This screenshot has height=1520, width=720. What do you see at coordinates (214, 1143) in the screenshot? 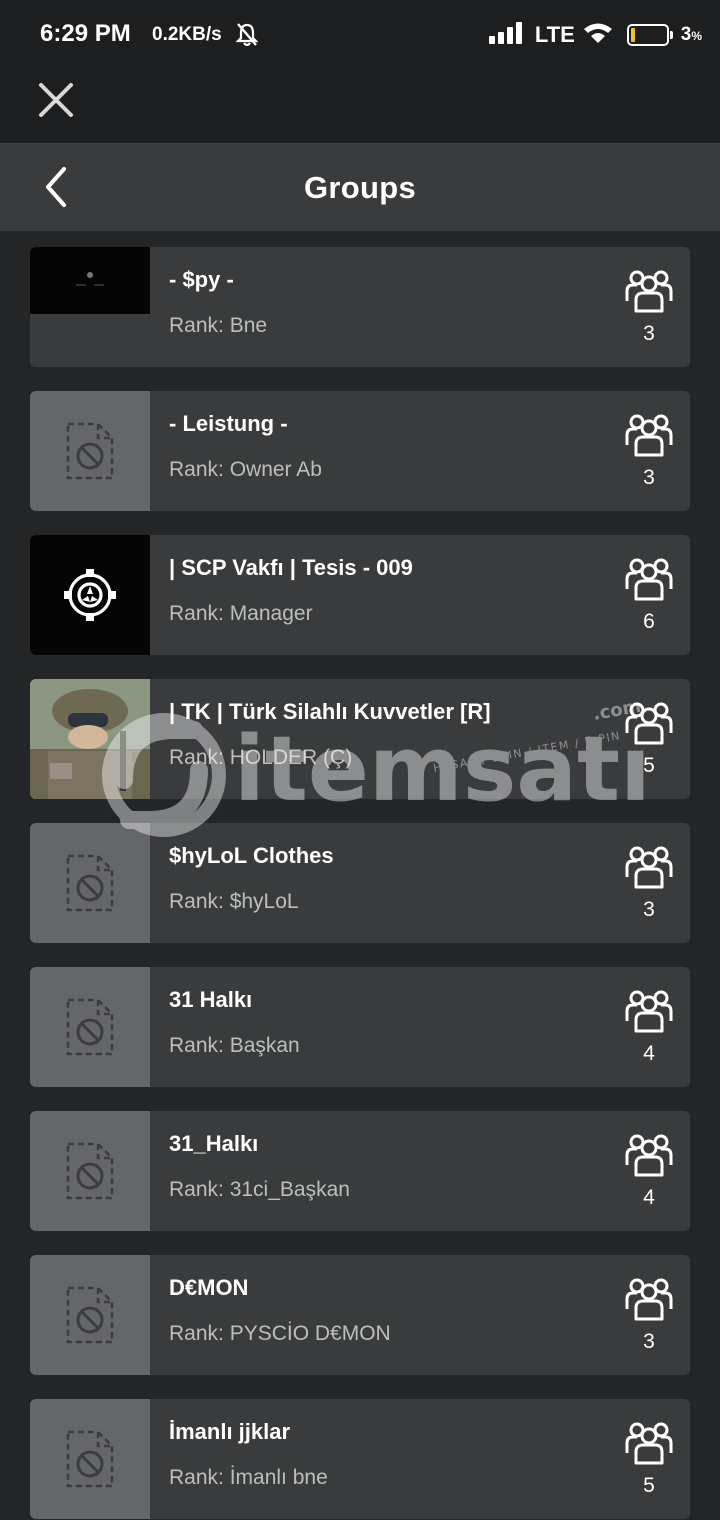
I see `group-name: 31_Halkı` at bounding box center [214, 1143].